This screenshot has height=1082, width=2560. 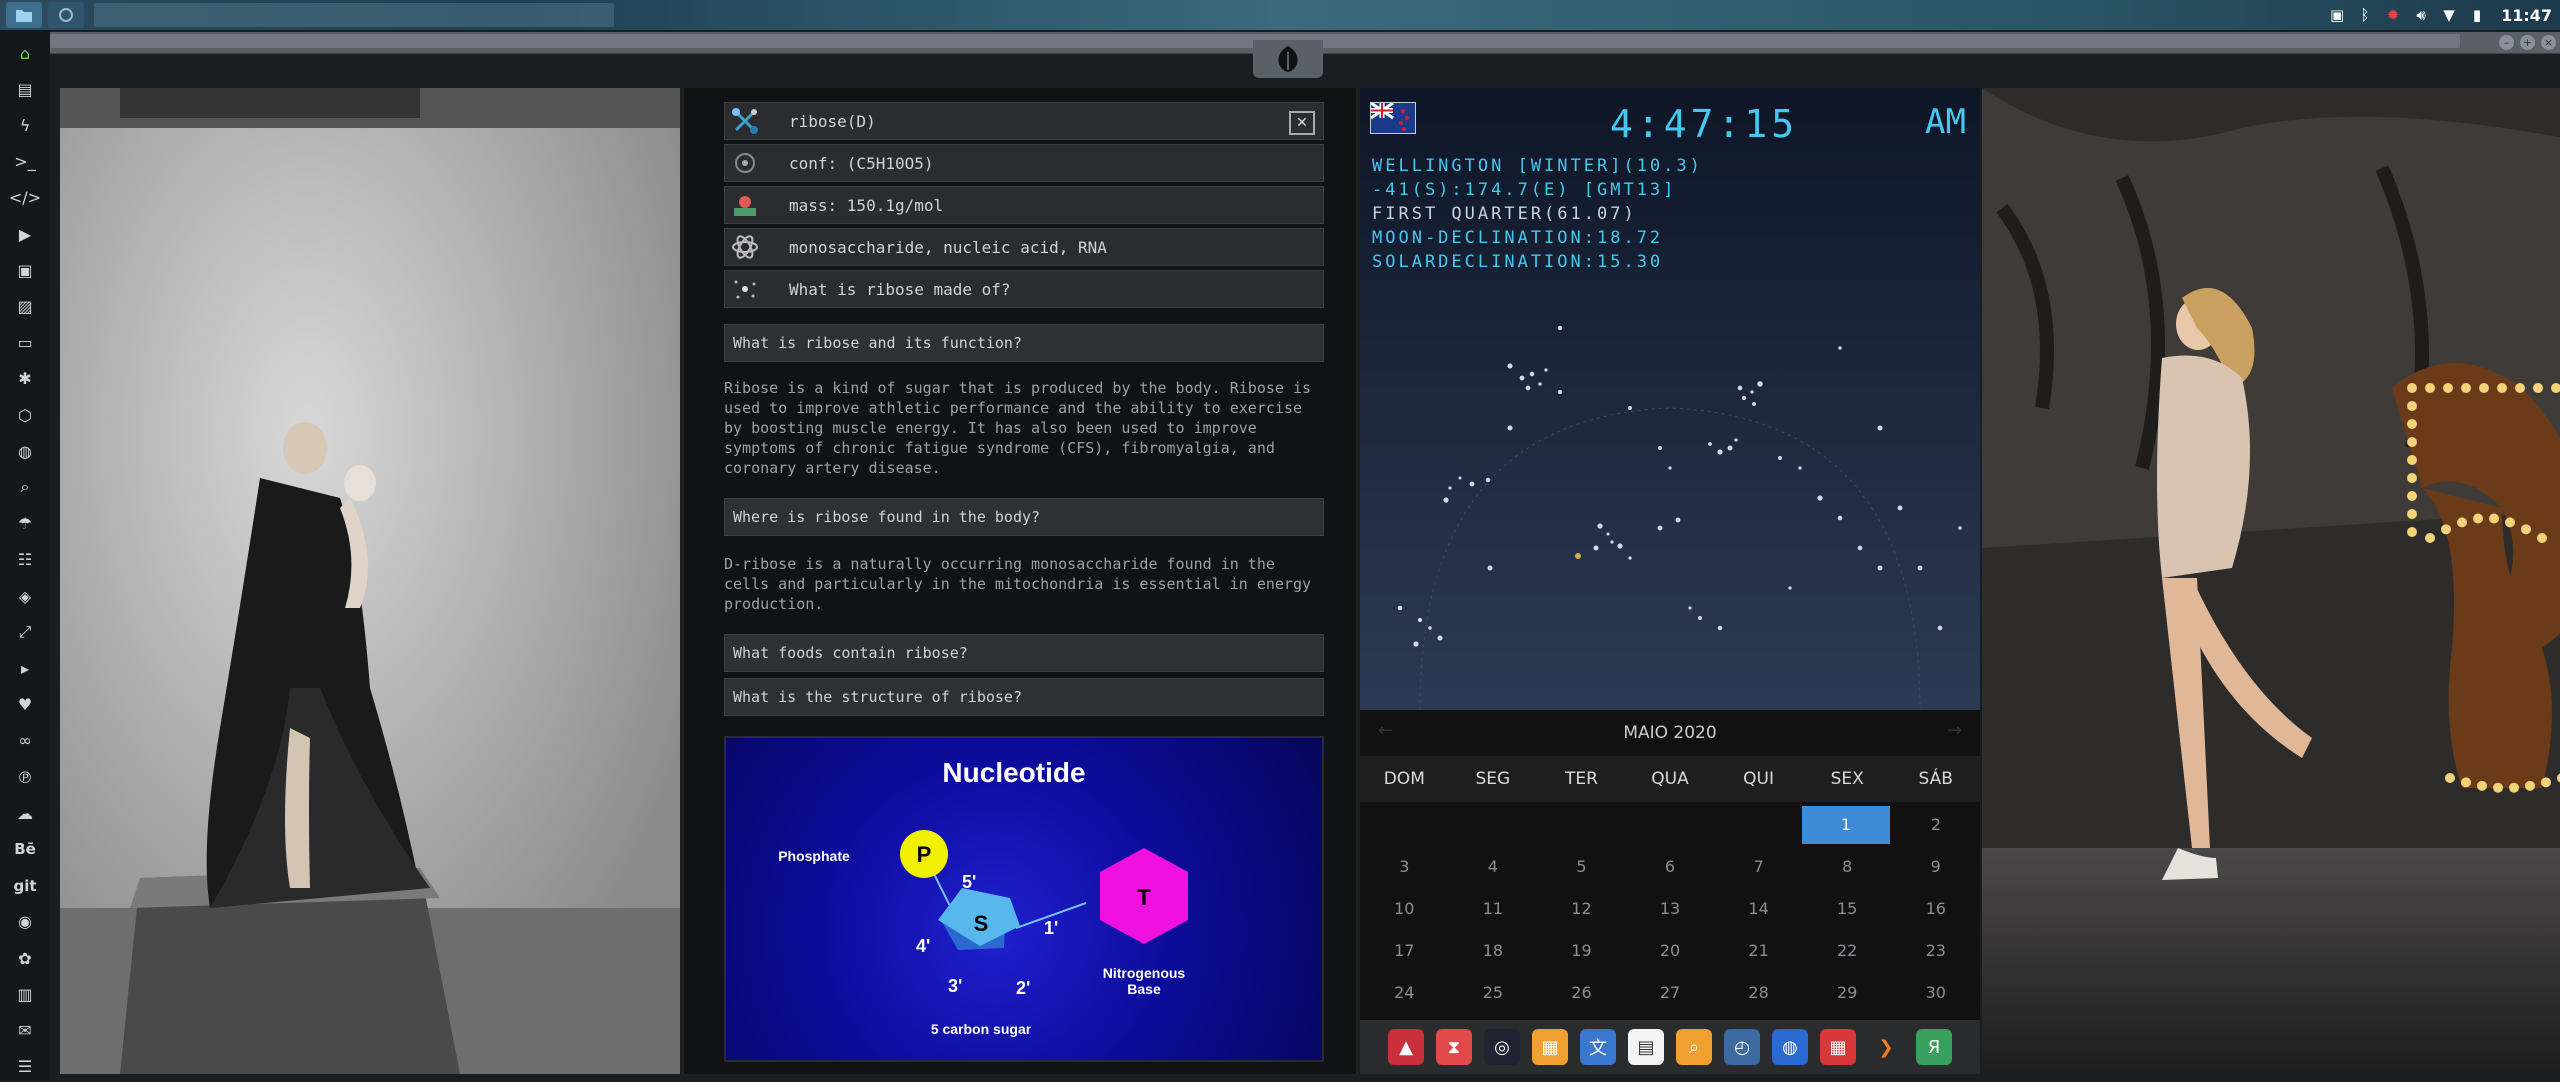 I want to click on web-icon: ◍, so click(x=1790, y=1047).